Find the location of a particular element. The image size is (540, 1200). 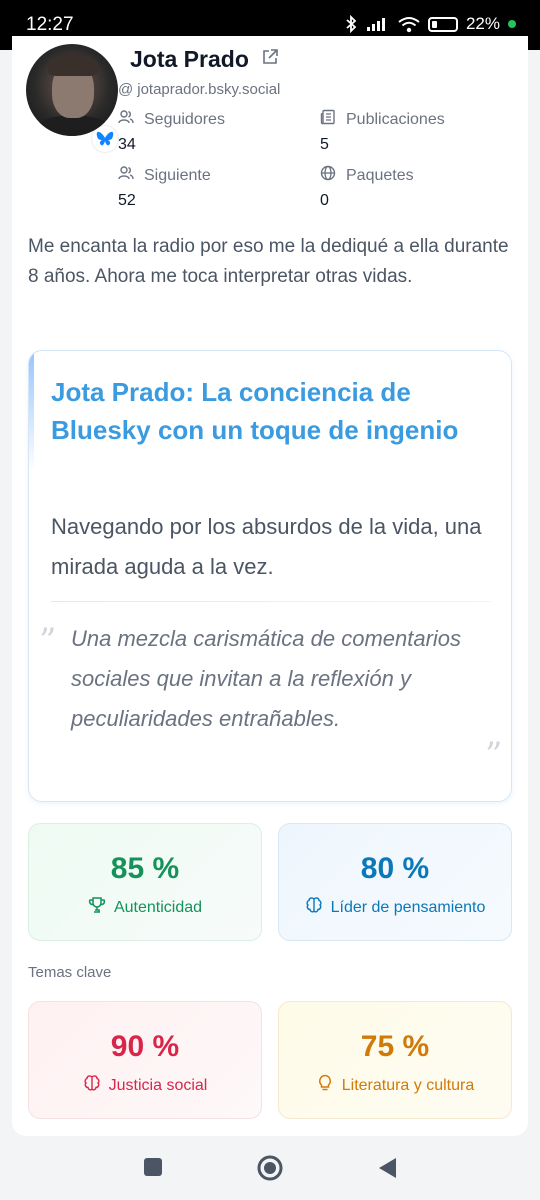

battery-percent: 22% is located at coordinates (482, 23).